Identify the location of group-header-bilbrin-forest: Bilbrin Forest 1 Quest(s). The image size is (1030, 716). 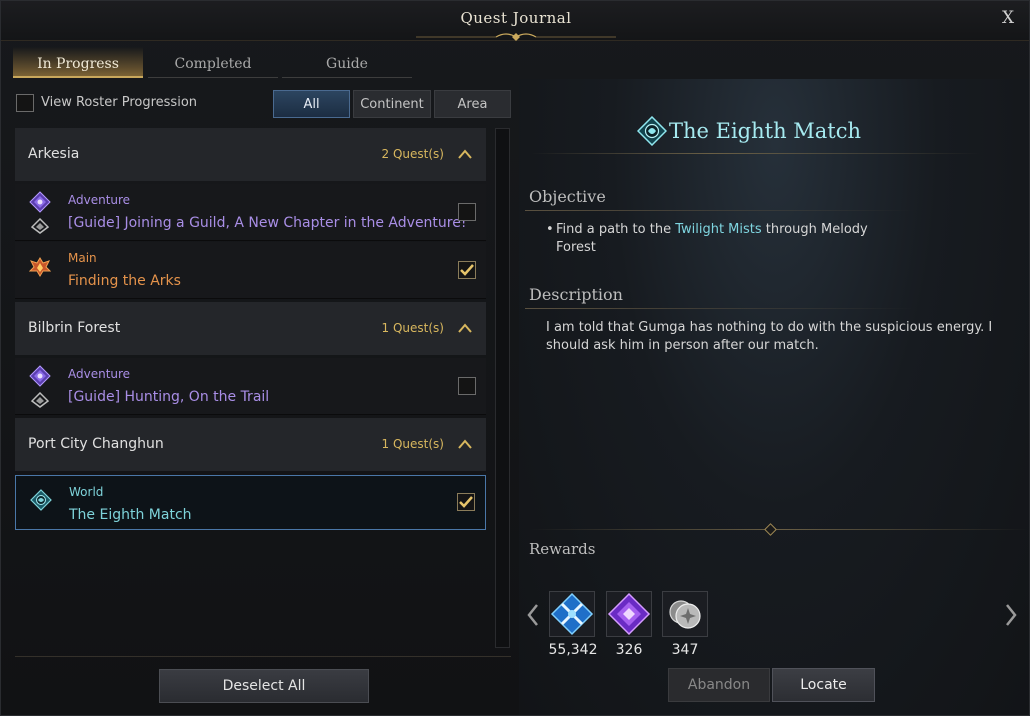
(250, 328).